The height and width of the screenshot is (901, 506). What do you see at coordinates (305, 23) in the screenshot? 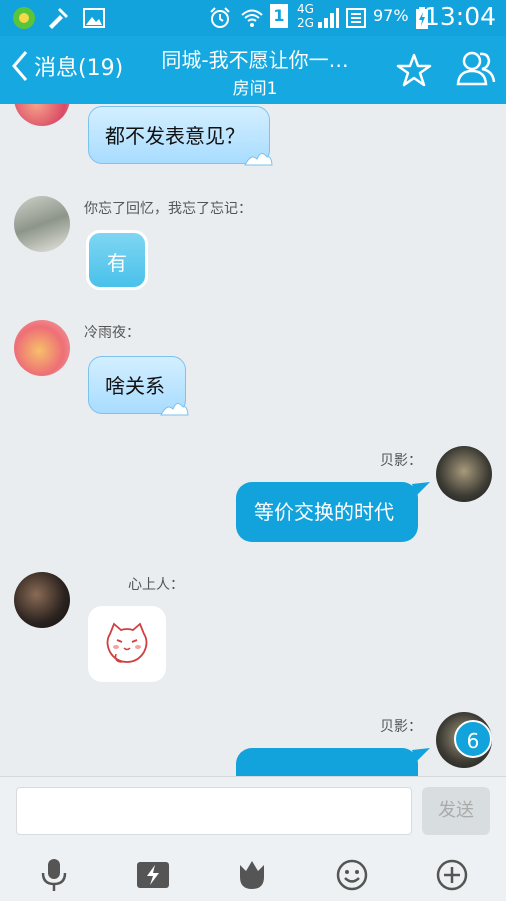
I see `network-2g-label: 2G` at bounding box center [305, 23].